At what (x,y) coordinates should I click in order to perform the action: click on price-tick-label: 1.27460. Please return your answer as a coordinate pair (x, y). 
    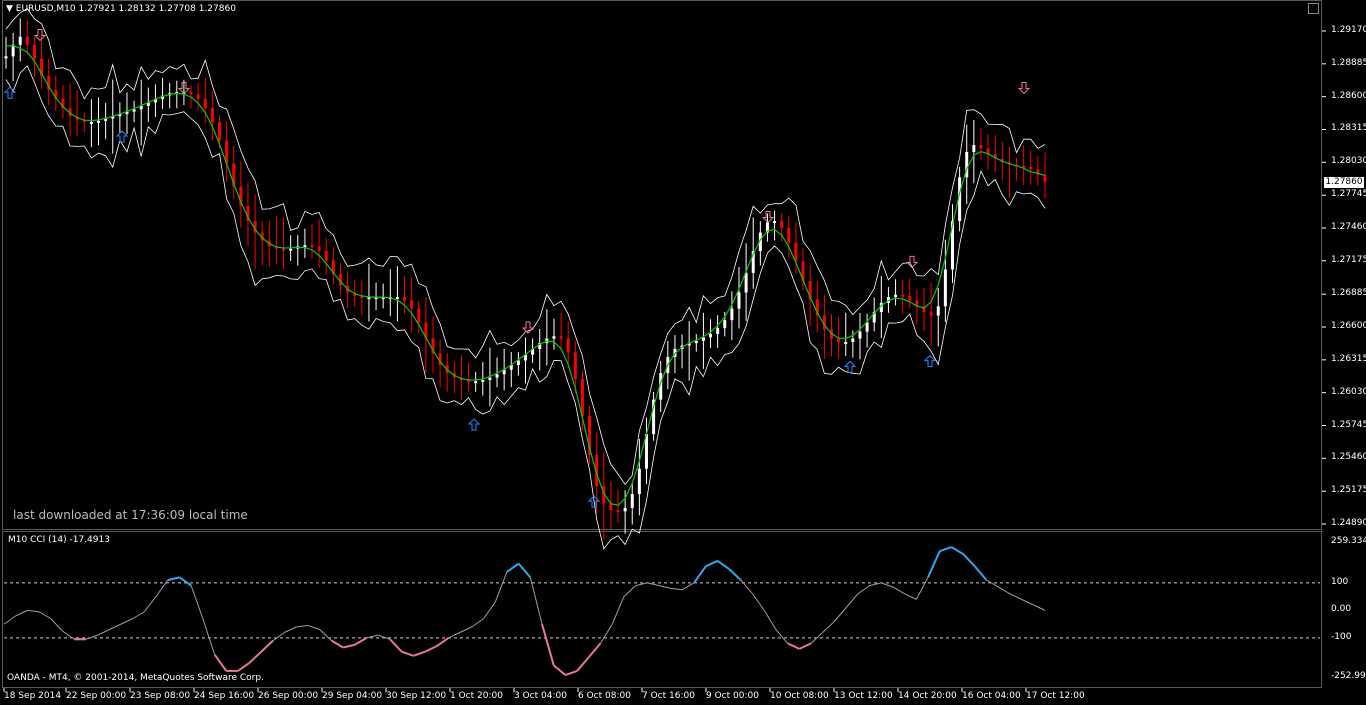
    Looking at the image, I should click on (1348, 226).